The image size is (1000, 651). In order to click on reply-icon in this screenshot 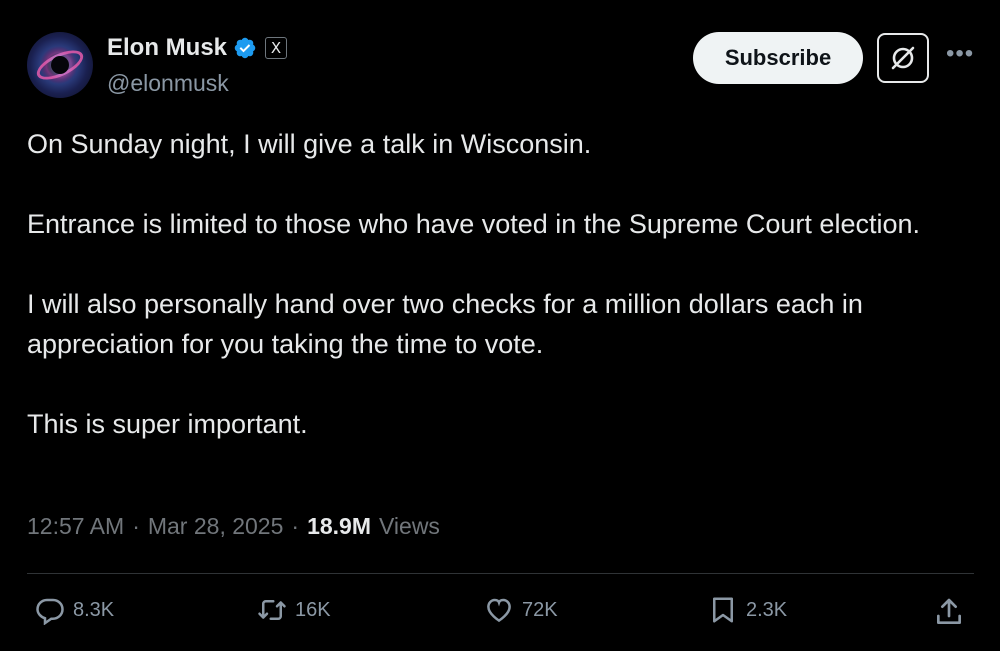, I will do `click(50, 611)`.